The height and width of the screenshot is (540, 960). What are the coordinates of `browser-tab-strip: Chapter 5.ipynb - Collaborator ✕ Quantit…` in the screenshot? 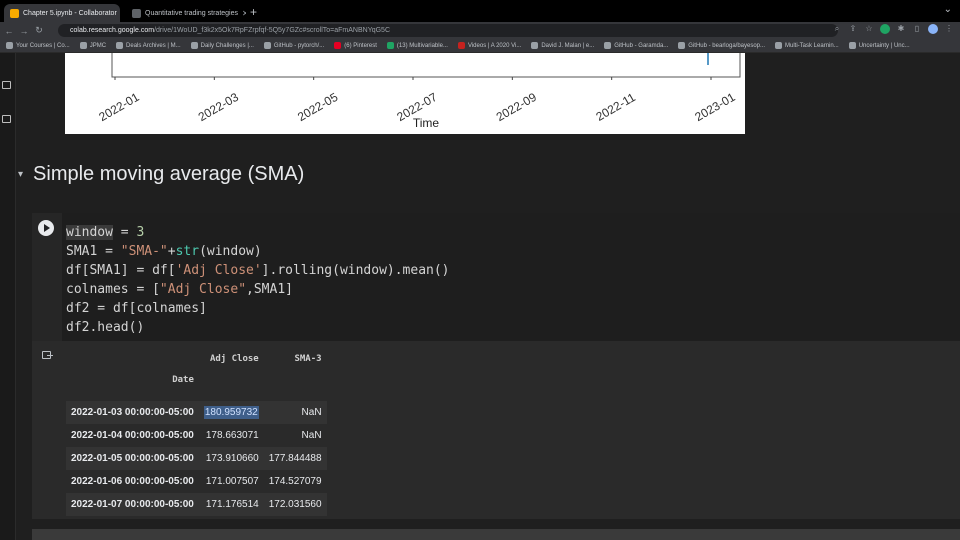 It's located at (480, 11).